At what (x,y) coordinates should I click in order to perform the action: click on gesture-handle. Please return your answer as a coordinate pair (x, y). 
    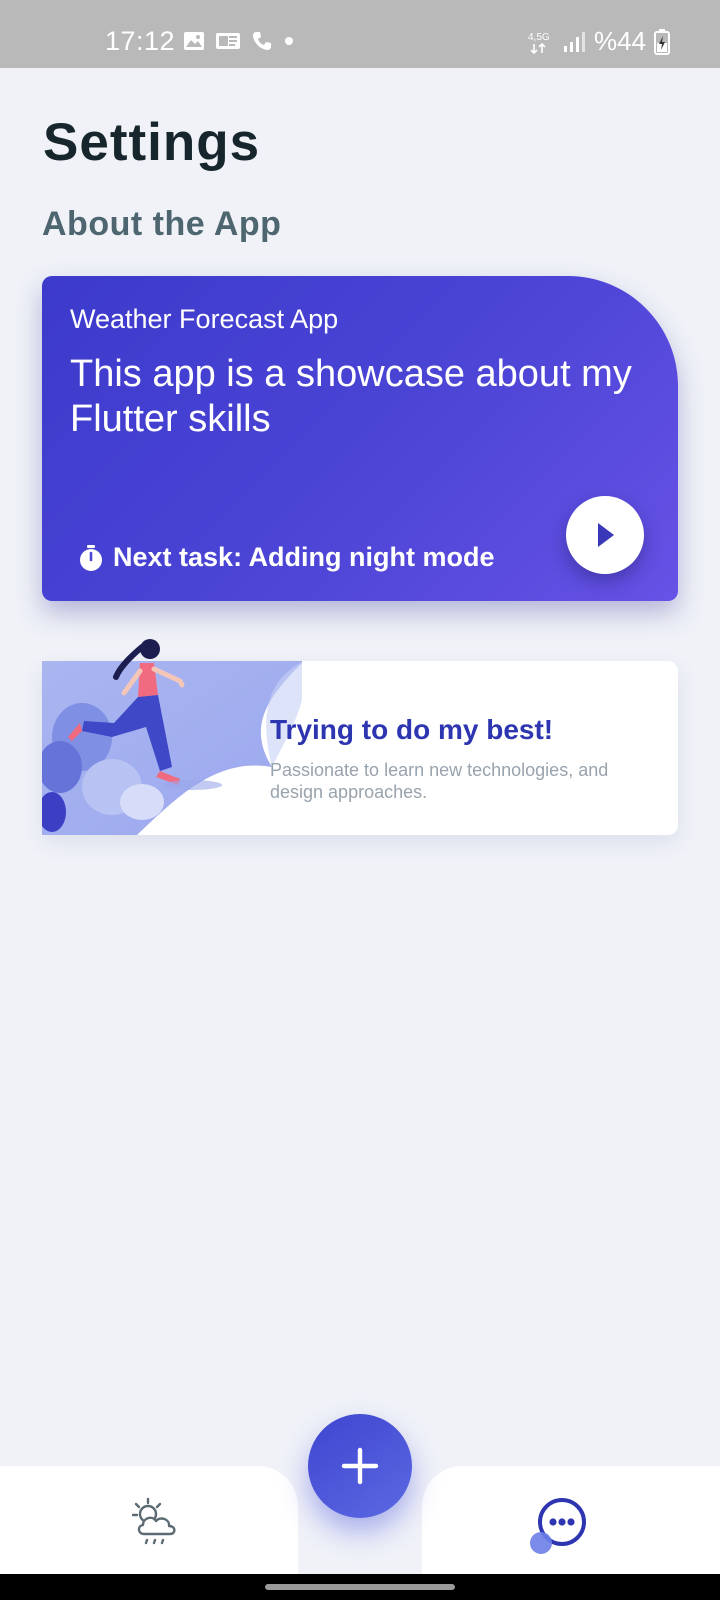
    Looking at the image, I should click on (360, 1587).